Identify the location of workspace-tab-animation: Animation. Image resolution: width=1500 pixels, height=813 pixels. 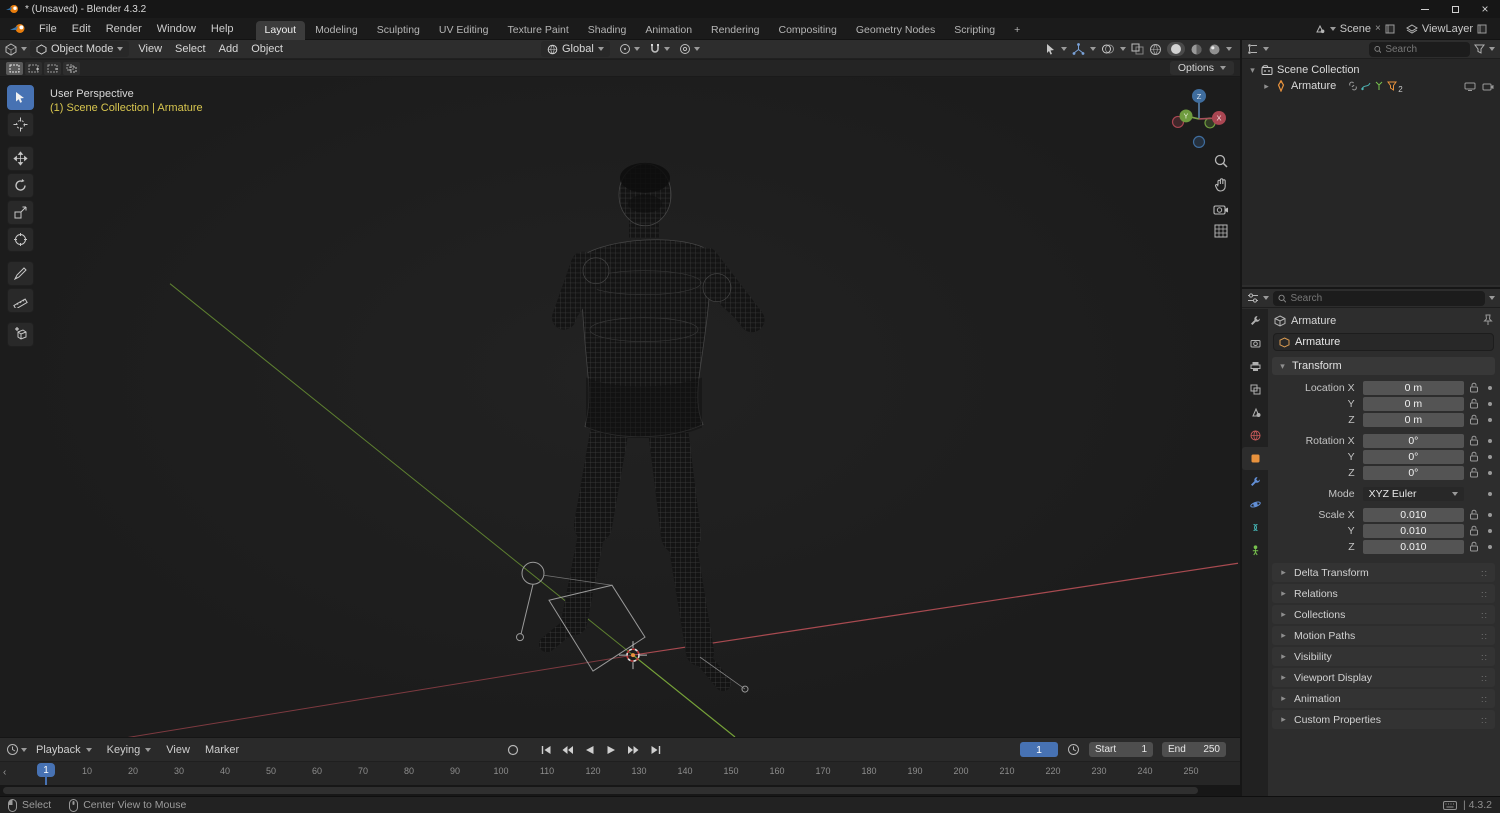
(668, 30).